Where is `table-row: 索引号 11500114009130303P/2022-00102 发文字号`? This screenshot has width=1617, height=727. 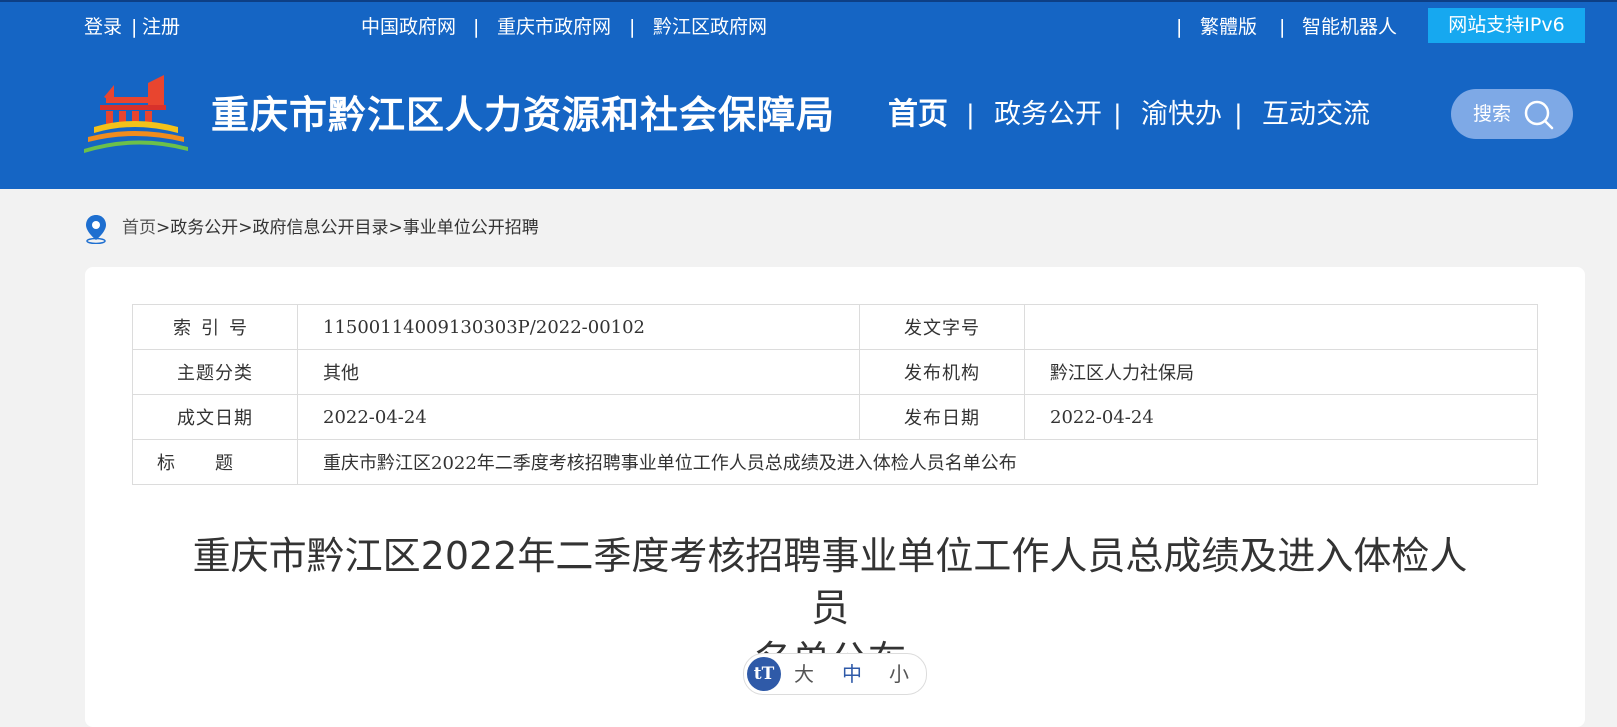 table-row: 索引号 11500114009130303P/2022-00102 发文字号 is located at coordinates (835, 327).